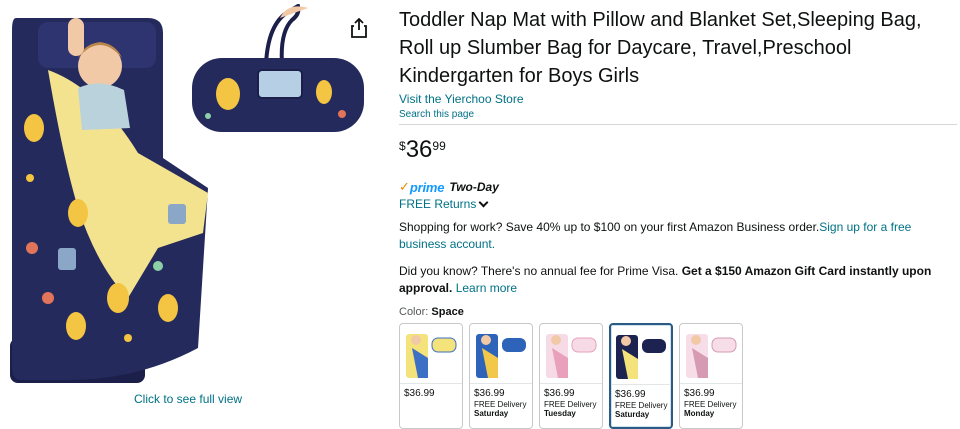 This screenshot has width=960, height=429. What do you see at coordinates (438, 204) in the screenshot?
I see `free-returns-label: FREE Returns` at bounding box center [438, 204].